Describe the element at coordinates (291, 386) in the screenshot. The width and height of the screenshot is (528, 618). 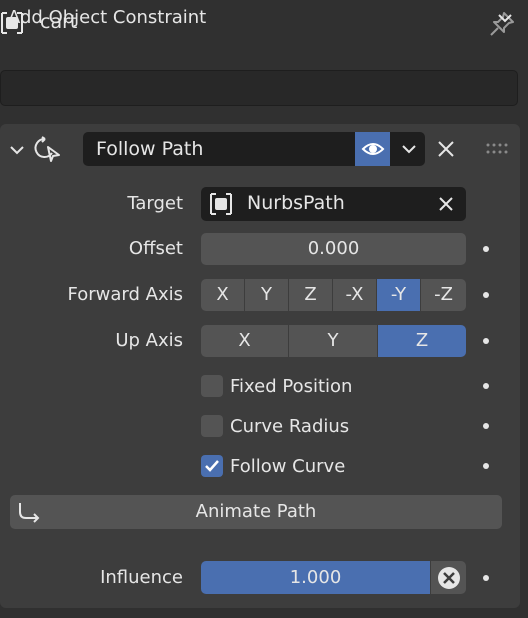
I see `fixed-position-label: Fixed Position` at that location.